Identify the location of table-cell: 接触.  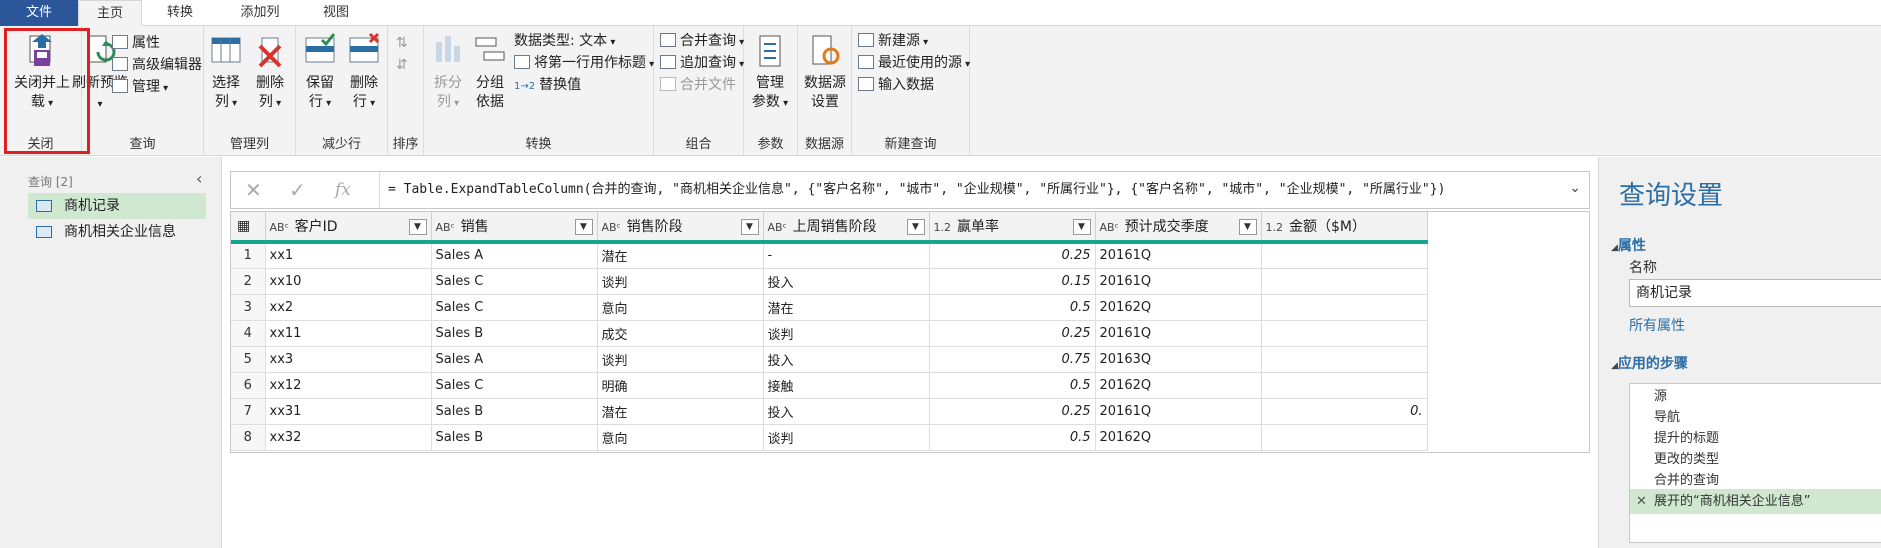
(846, 385).